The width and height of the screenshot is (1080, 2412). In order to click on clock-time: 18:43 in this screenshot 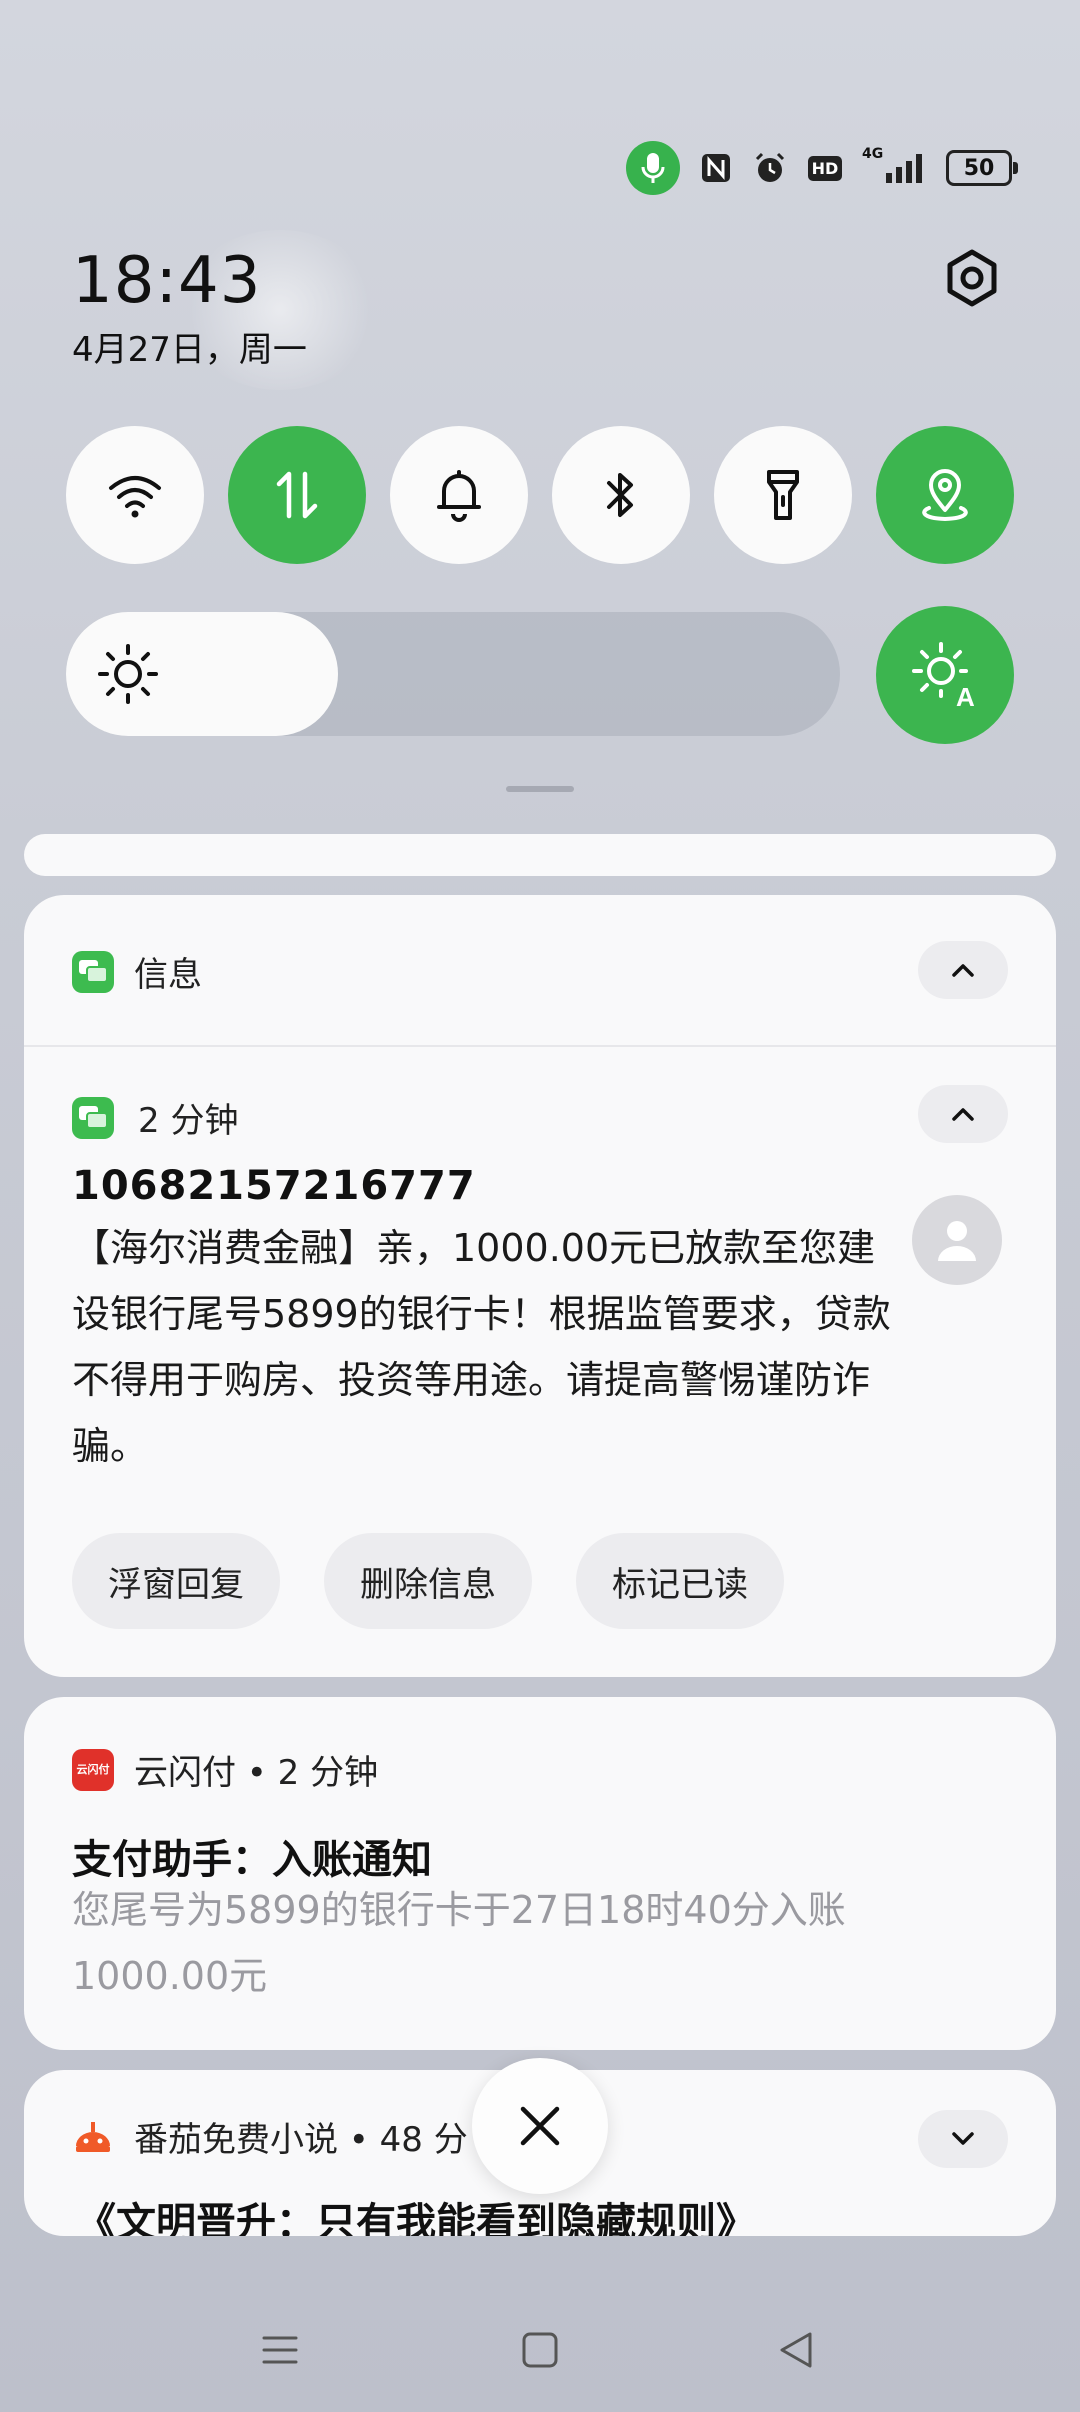, I will do `click(167, 281)`.